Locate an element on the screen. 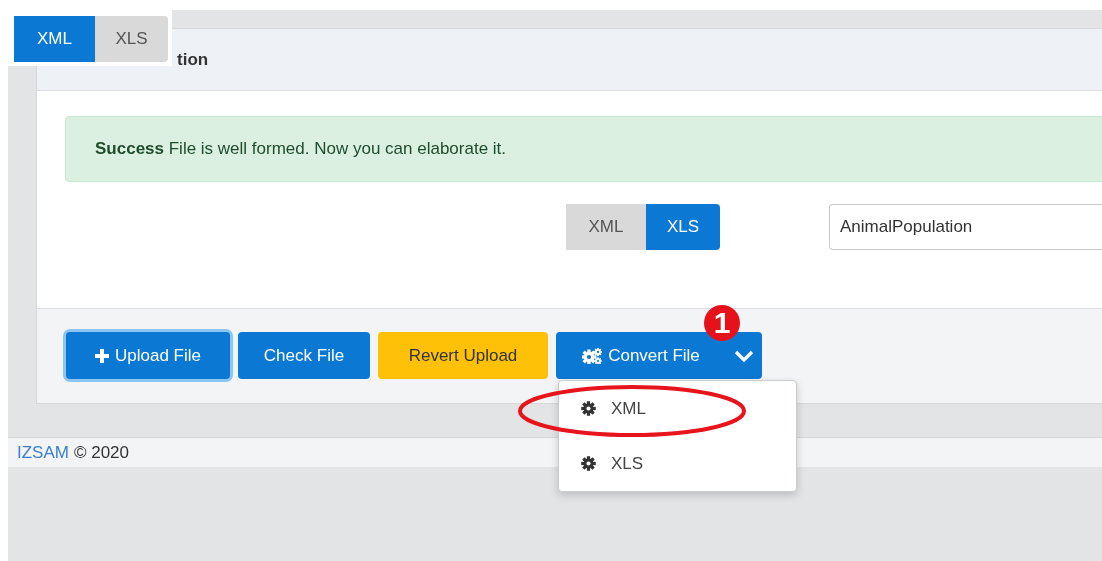 This screenshot has width=1102, height=561. gears-icon is located at coordinates (592, 355).